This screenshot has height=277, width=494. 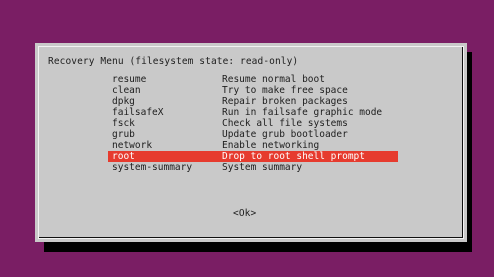 I want to click on menu-item-fsck: fsck Check all file systems, so click(x=254, y=123).